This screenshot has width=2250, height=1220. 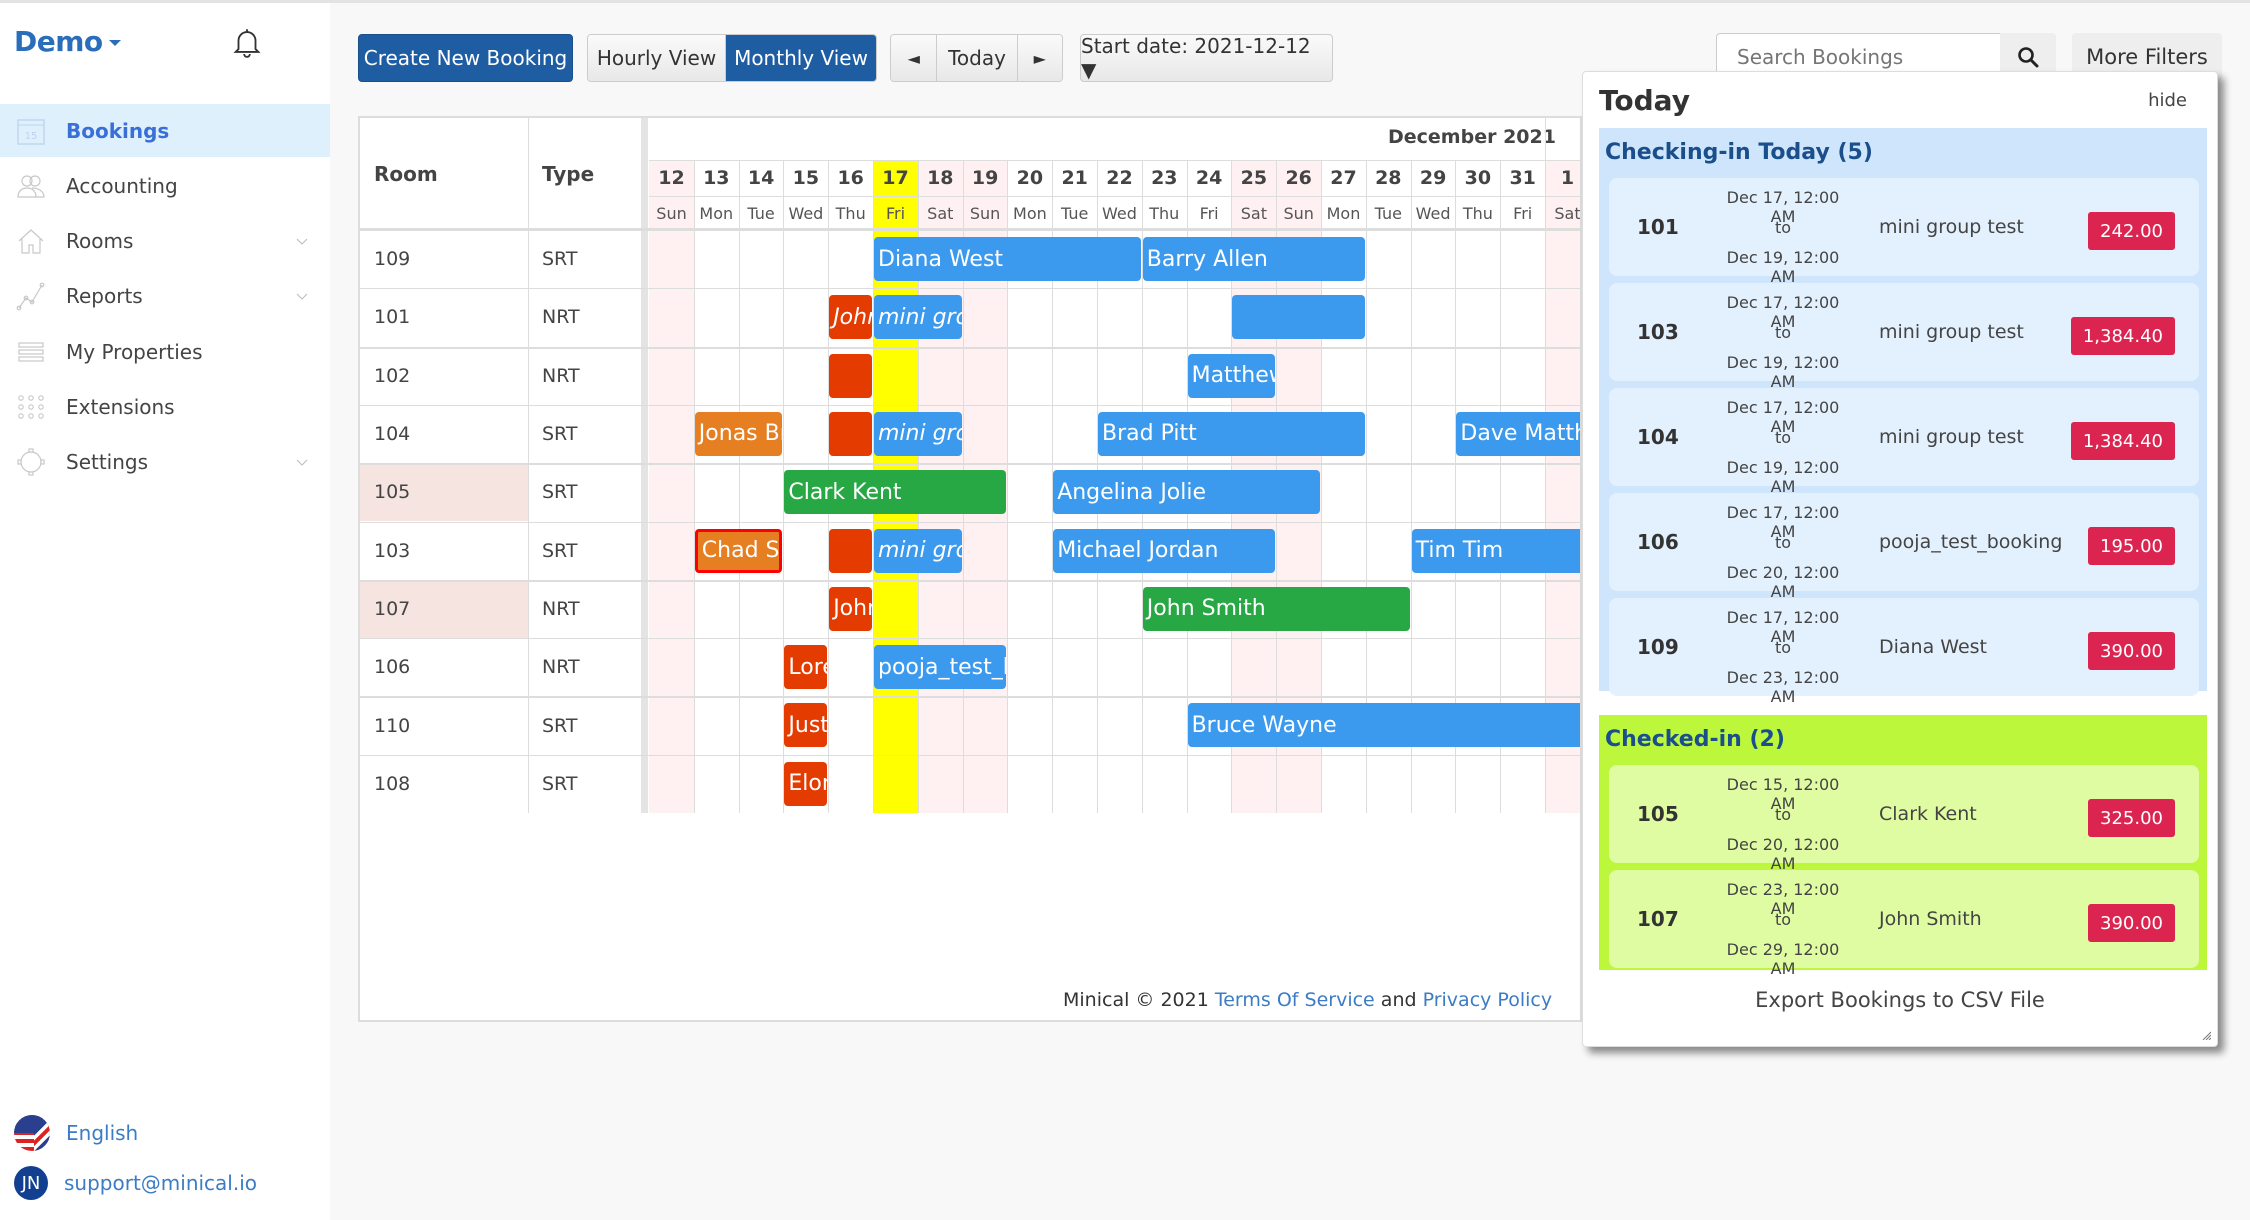 What do you see at coordinates (2122, 336) in the screenshot?
I see `card-amount-badge: 1,384.40` at bounding box center [2122, 336].